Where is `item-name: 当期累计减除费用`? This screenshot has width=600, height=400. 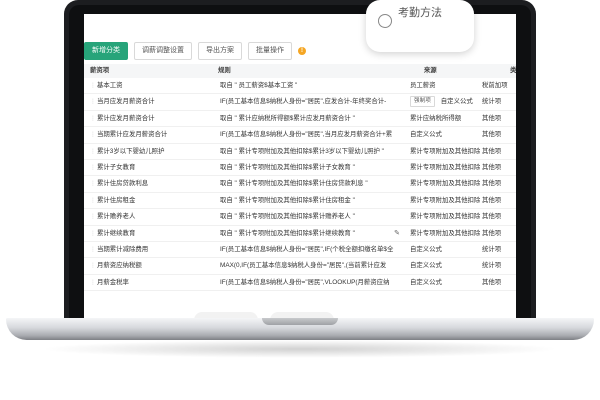
item-name: 当期累计减除费用 is located at coordinates (123, 249).